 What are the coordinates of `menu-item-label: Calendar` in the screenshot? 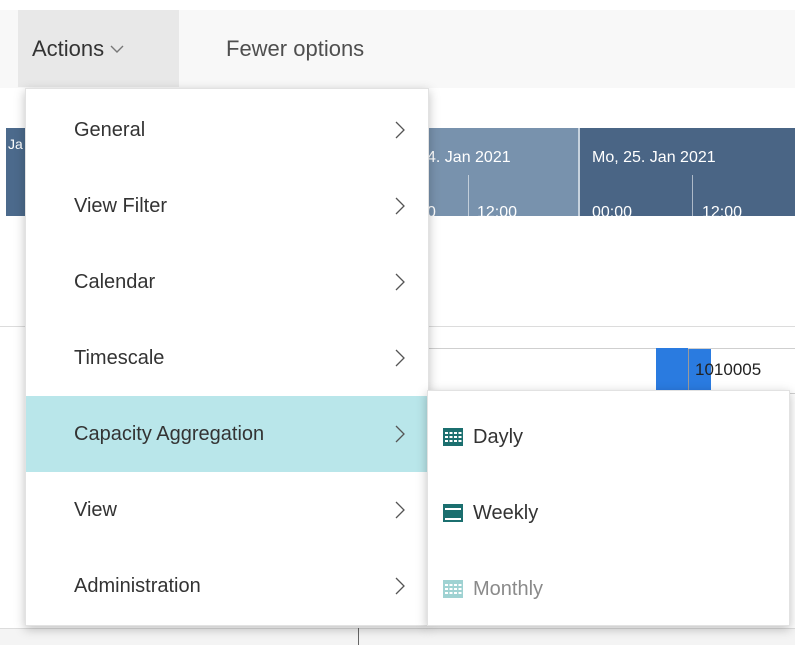 It's located at (115, 281).